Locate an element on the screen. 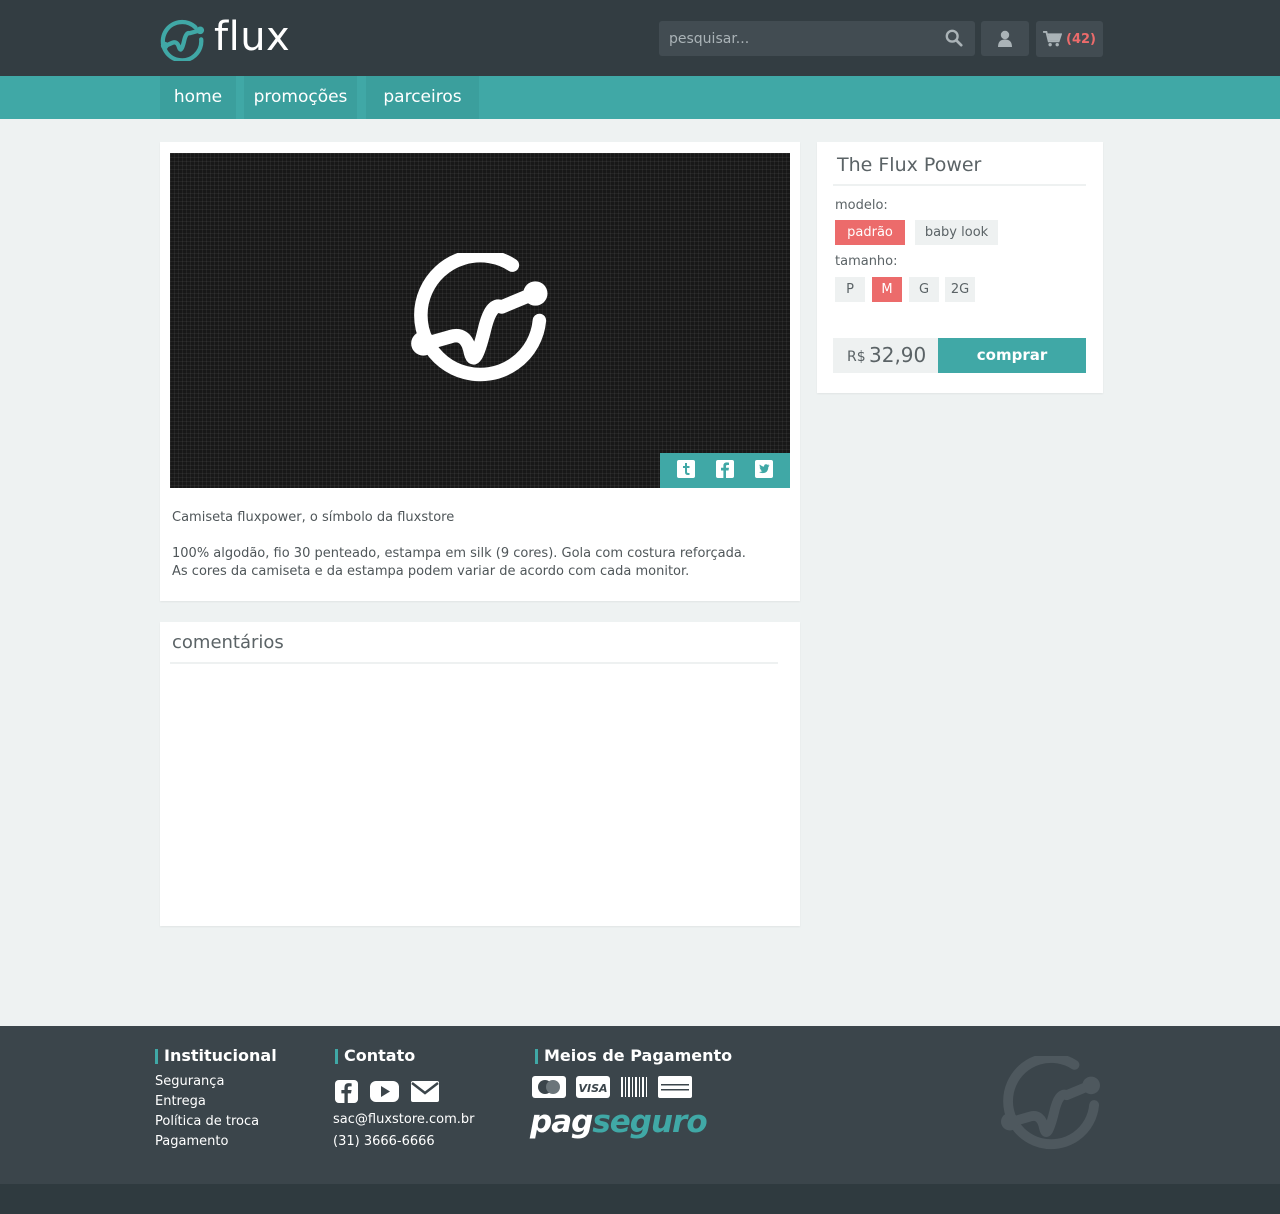  price-box: R$ 32,90 is located at coordinates (885, 355).